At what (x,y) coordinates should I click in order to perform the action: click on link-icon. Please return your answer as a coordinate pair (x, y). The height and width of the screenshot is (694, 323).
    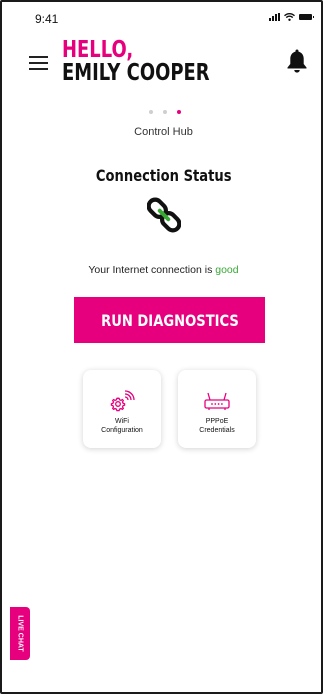
    Looking at the image, I should click on (164, 217).